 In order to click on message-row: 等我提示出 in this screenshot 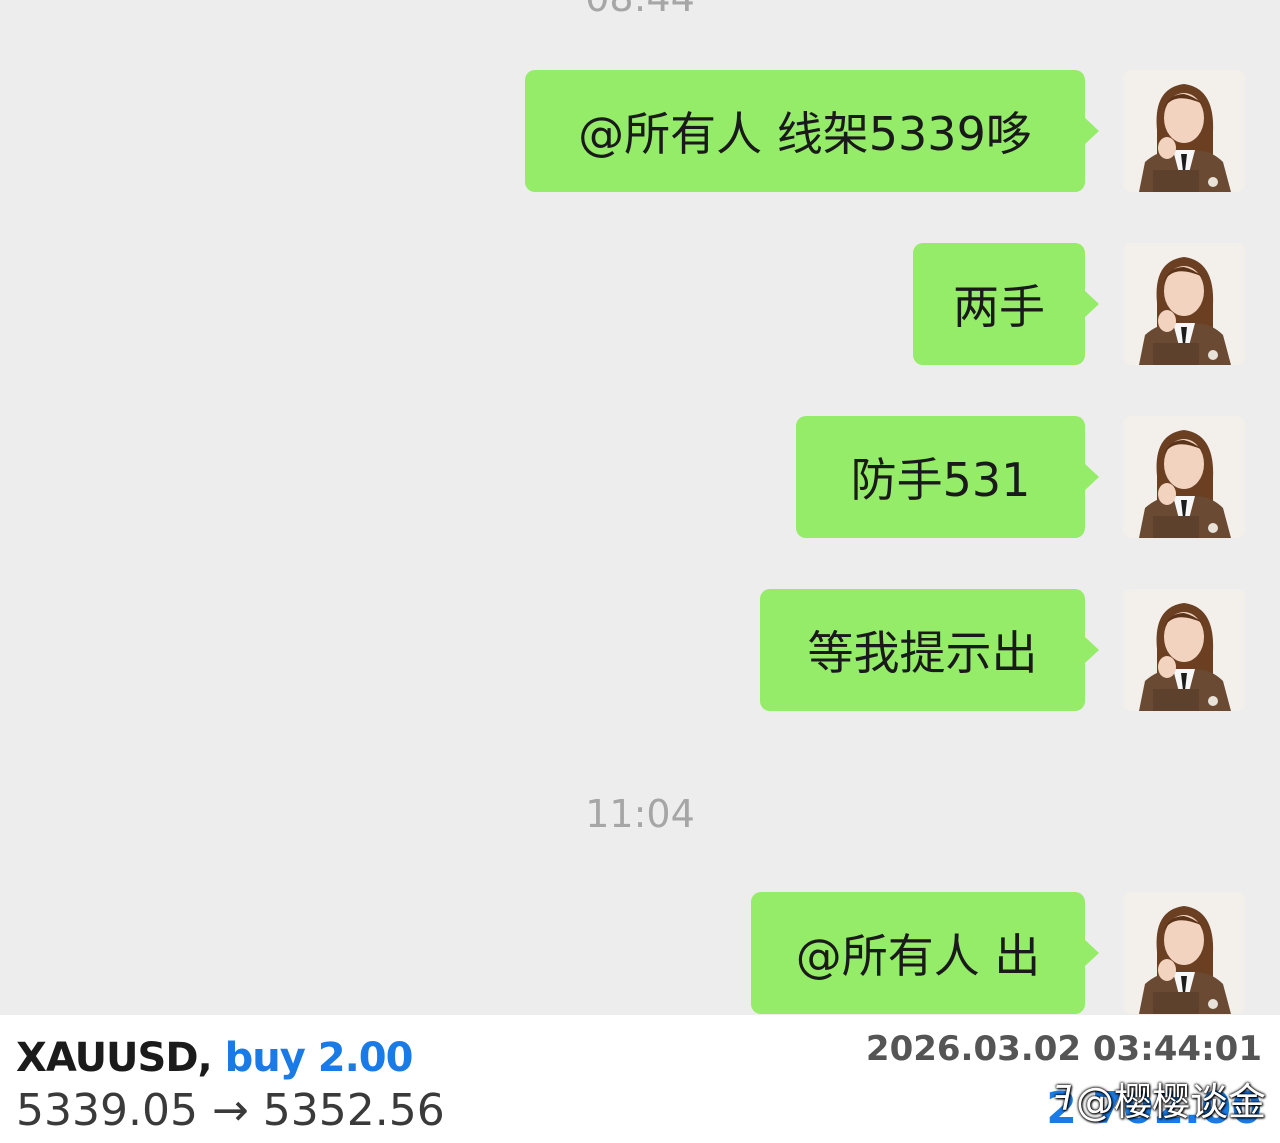, I will do `click(1002, 650)`.